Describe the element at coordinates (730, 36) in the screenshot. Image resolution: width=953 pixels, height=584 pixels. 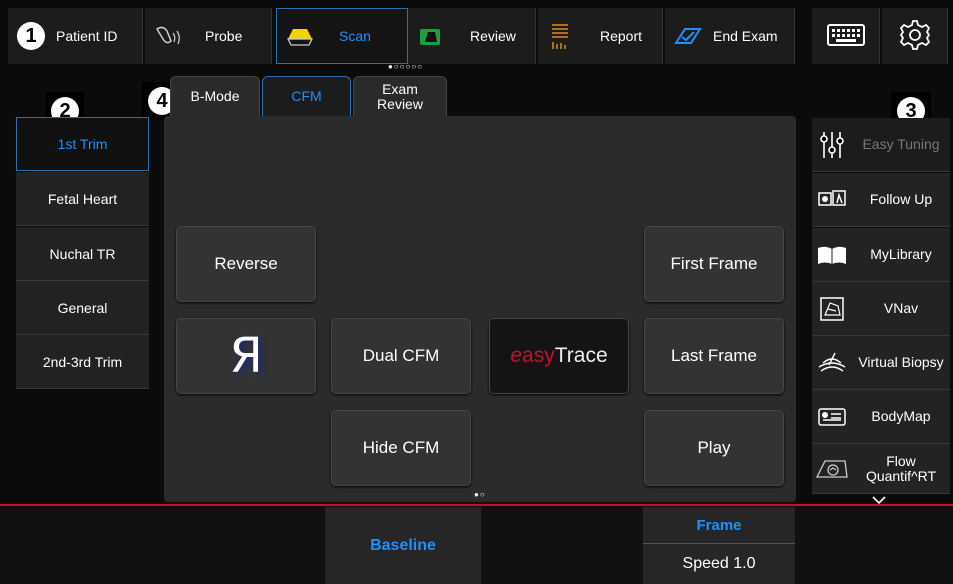
I see `end-exam-button: End Exam` at that location.